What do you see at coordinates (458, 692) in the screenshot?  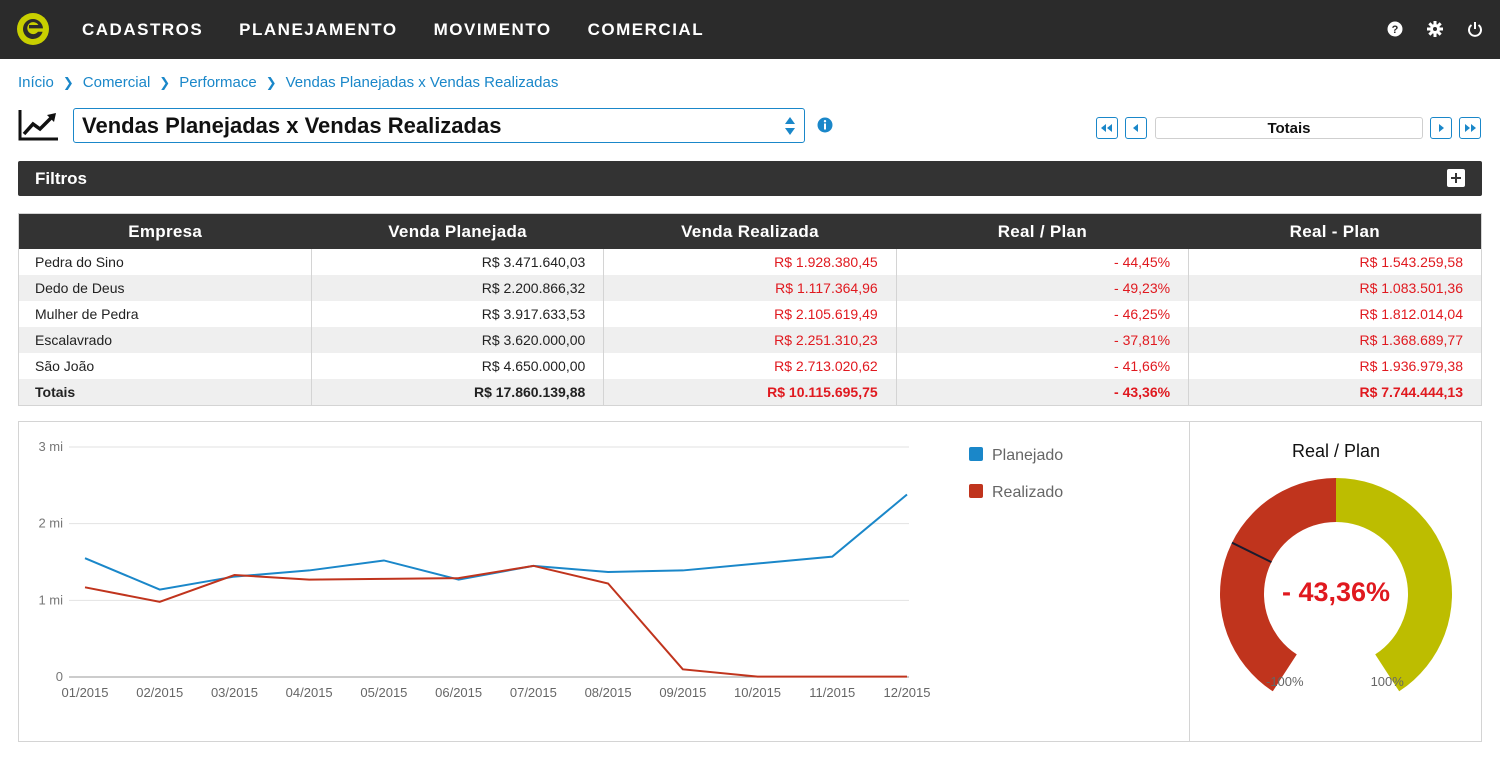 I see `x-tick-label: 06/2015` at bounding box center [458, 692].